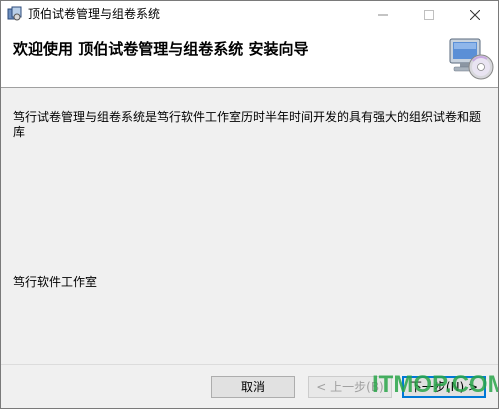 This screenshot has height=409, width=499. What do you see at coordinates (444, 387) in the screenshot?
I see `next-button: 下一步(N) >` at bounding box center [444, 387].